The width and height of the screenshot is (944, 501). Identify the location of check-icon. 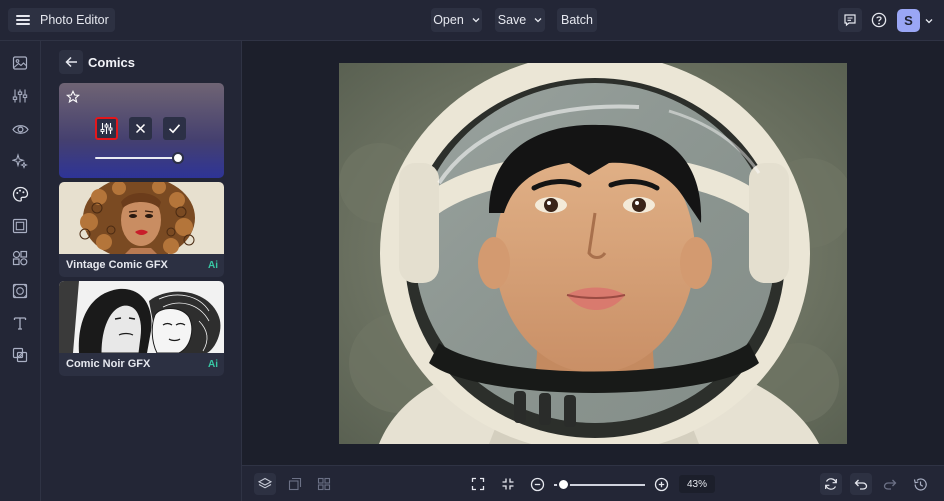
(174, 129).